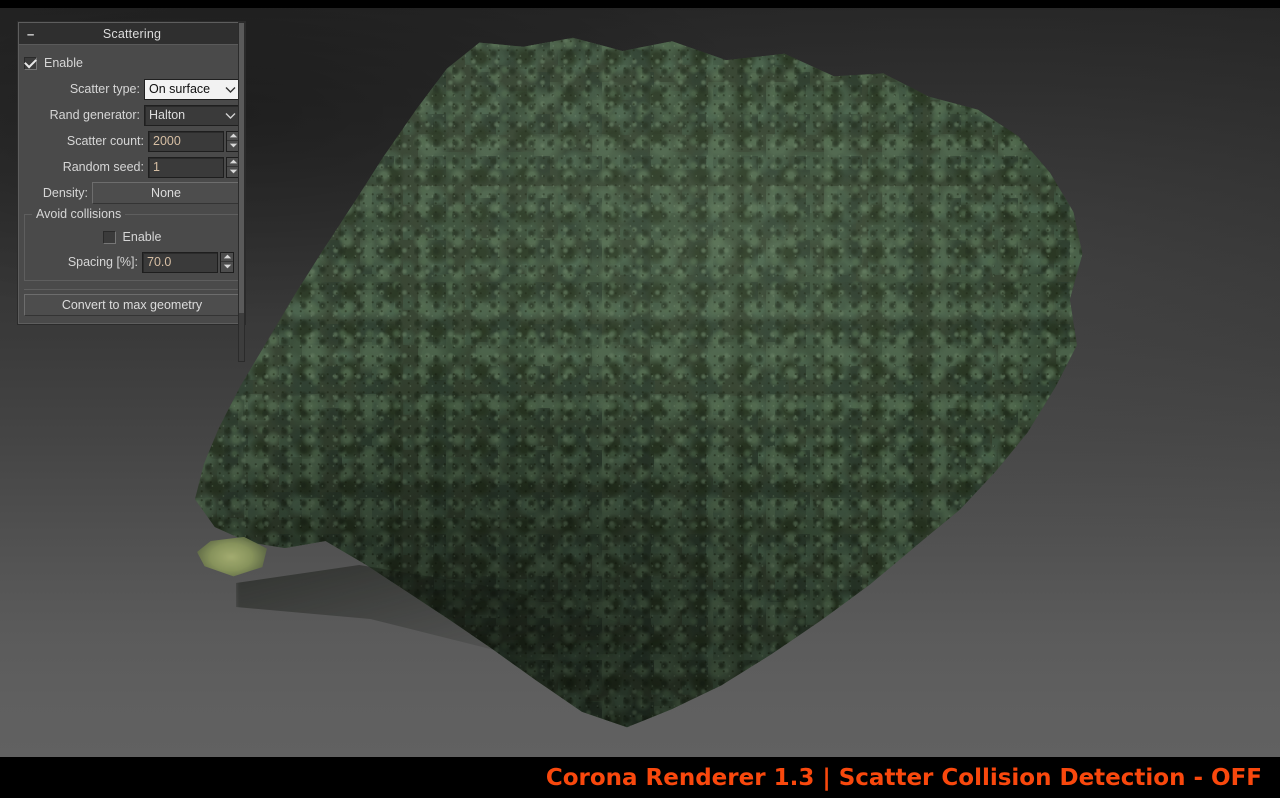 Image resolution: width=1280 pixels, height=798 pixels. What do you see at coordinates (192, 115) in the screenshot?
I see `rand-generator-dropdown: Halton` at bounding box center [192, 115].